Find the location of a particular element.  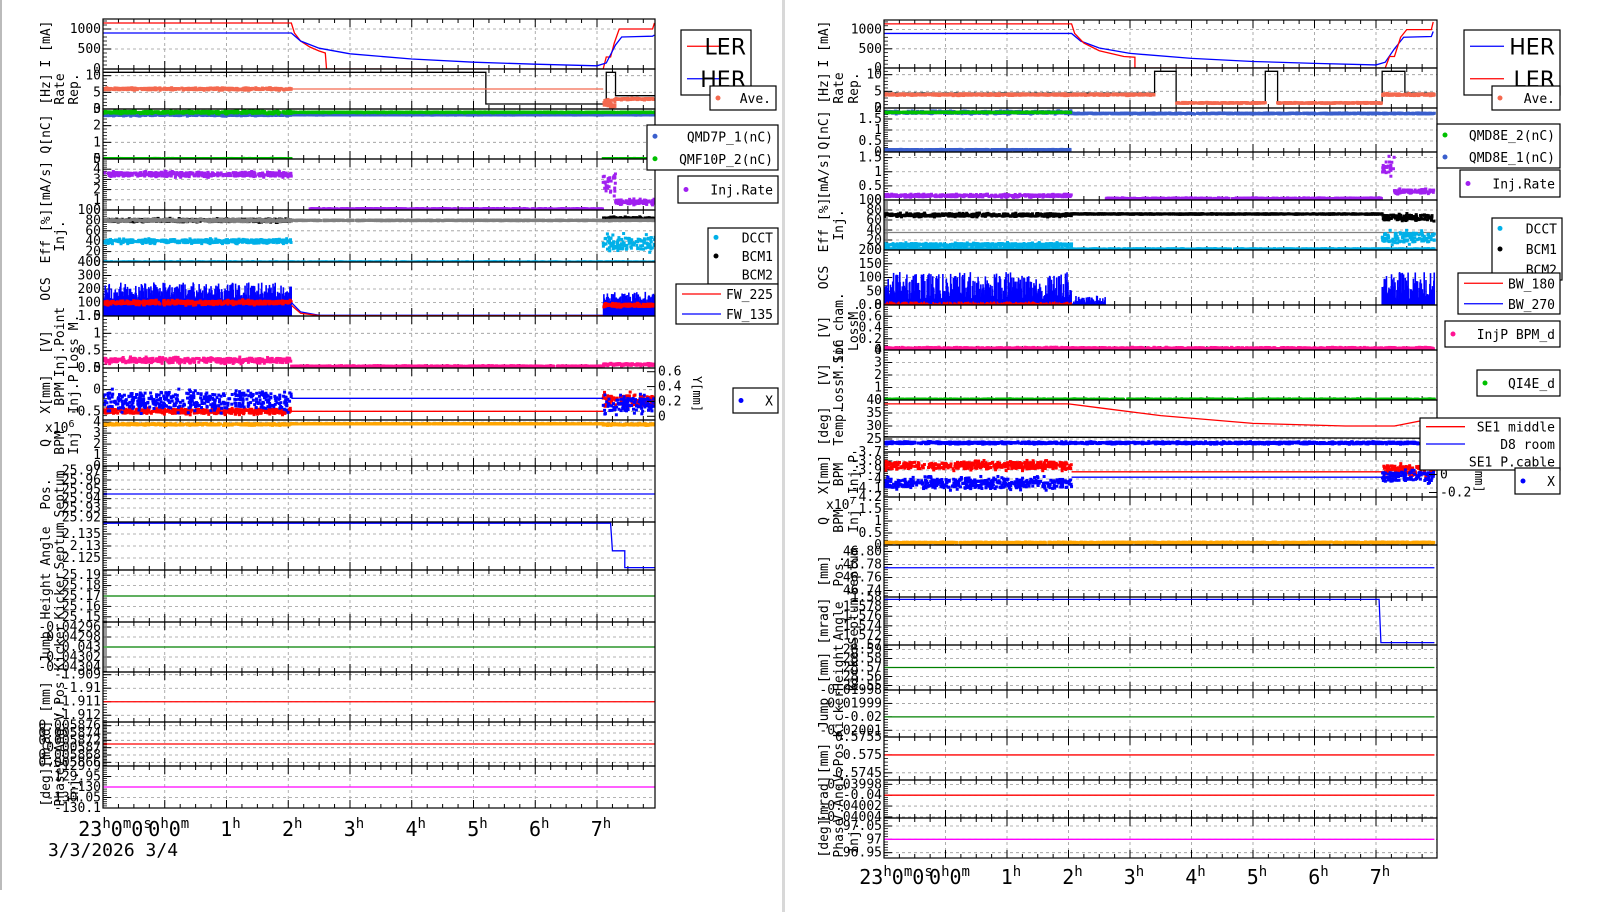

data-point-QMD7P_1(nC) is located at coordinates (636, 115).